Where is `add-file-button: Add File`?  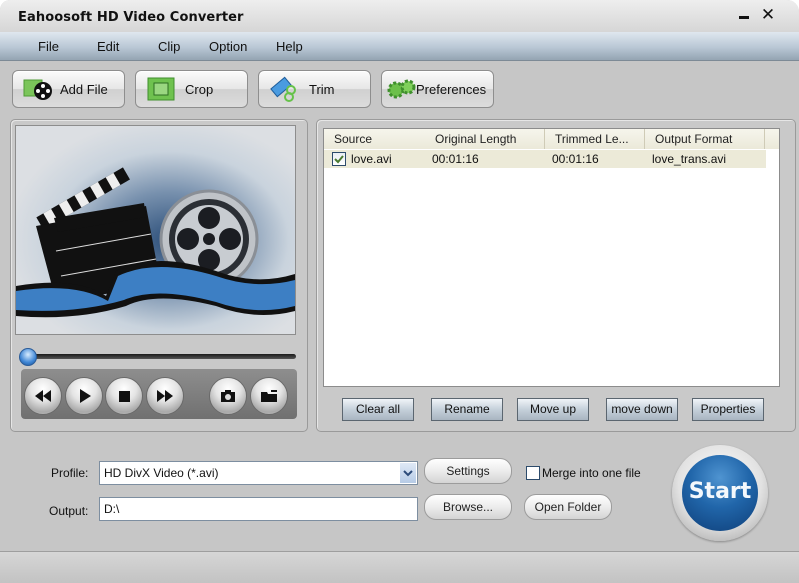
add-file-button: Add File is located at coordinates (68, 89).